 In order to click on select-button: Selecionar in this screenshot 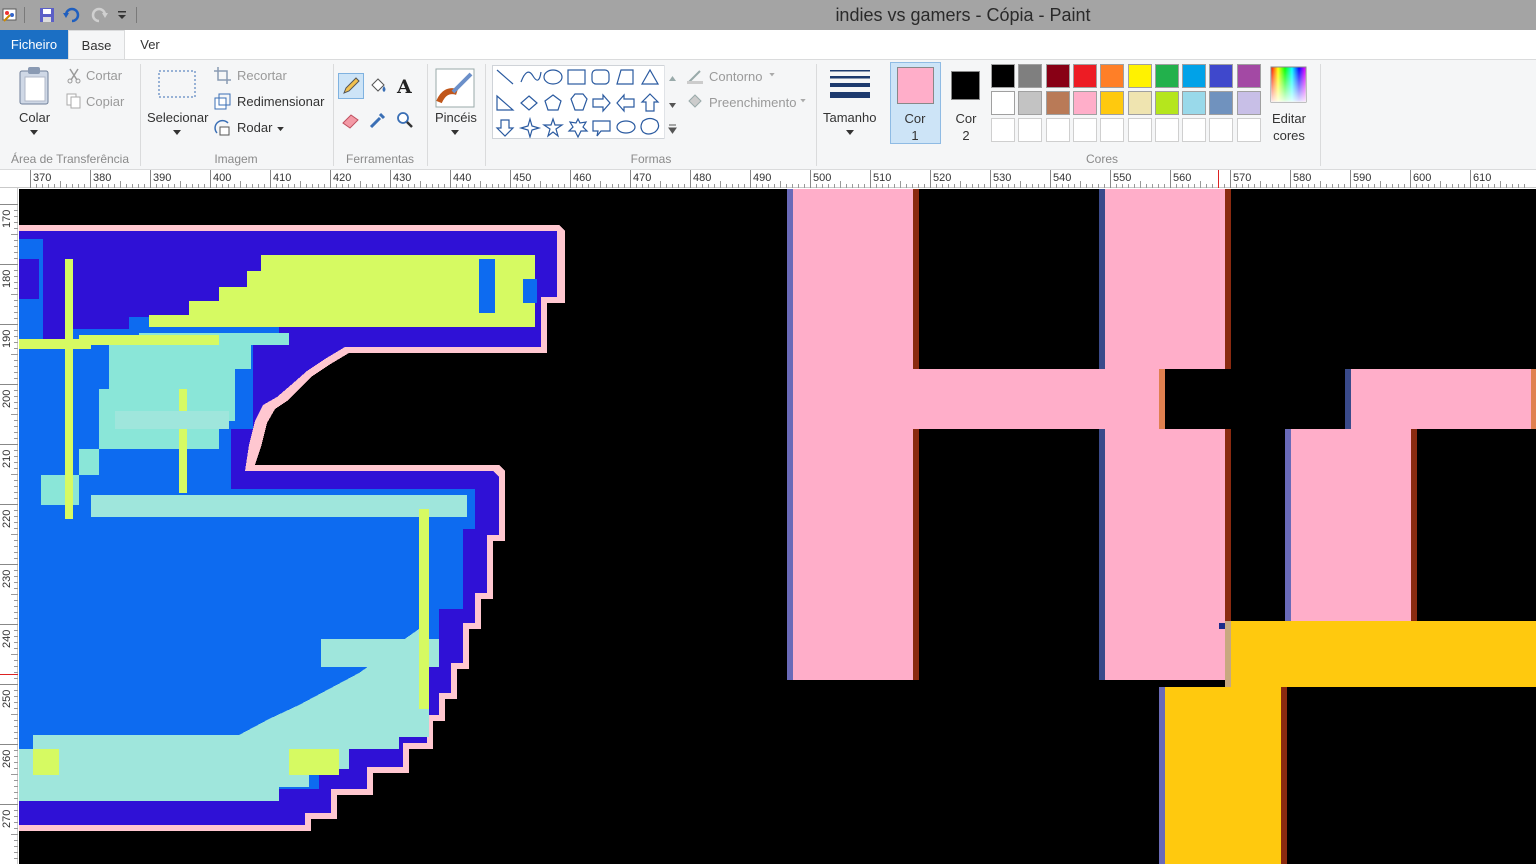, I will do `click(177, 117)`.